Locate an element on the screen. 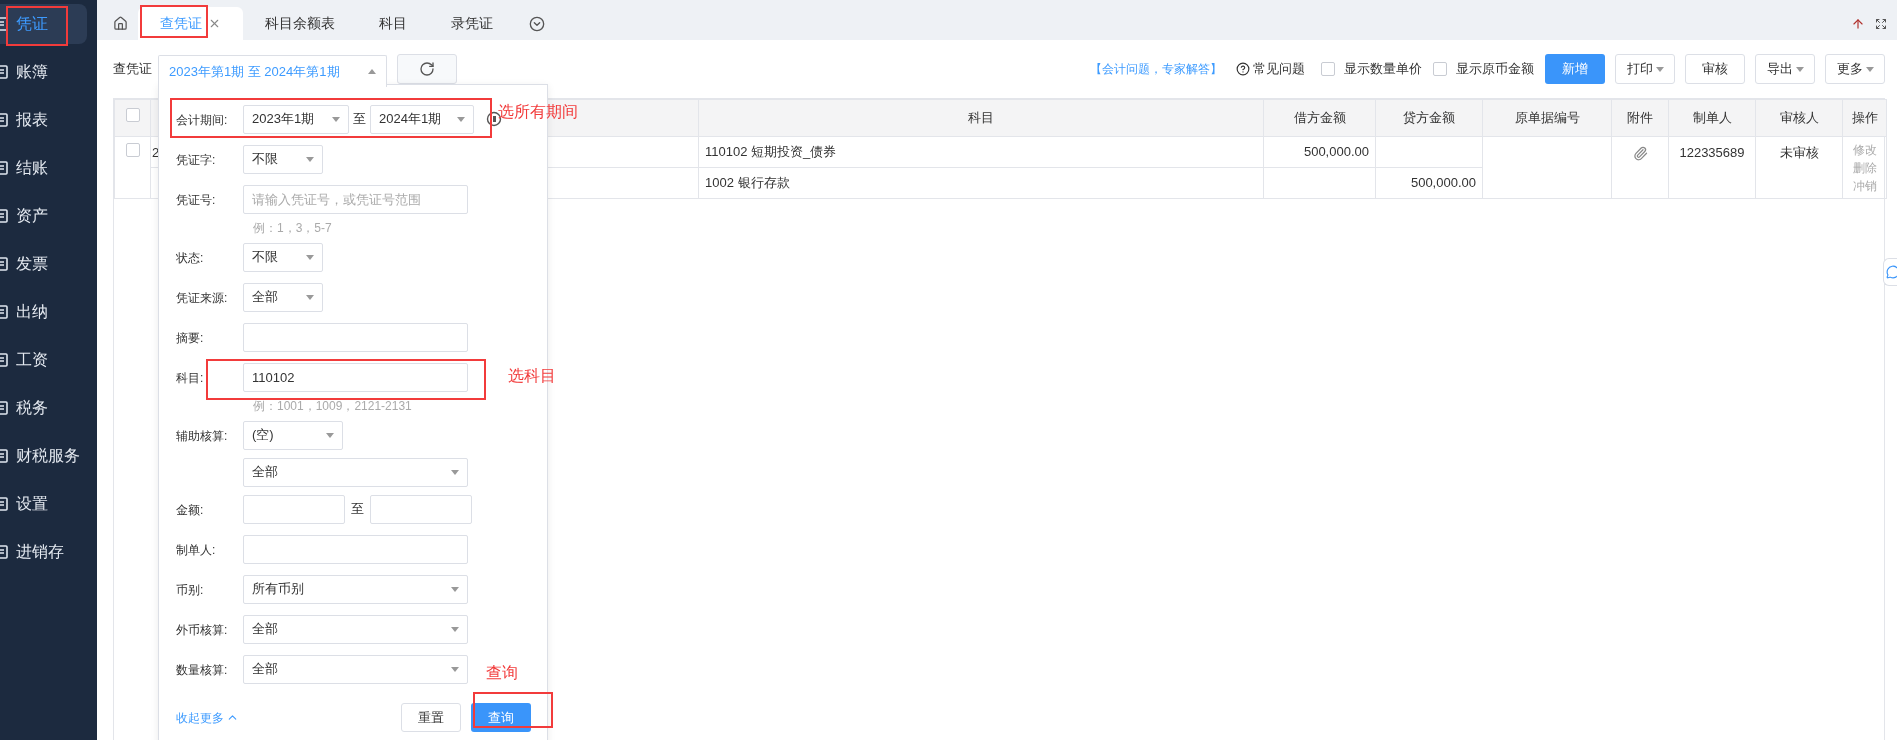  tab: 录凭证 is located at coordinates (472, 23).